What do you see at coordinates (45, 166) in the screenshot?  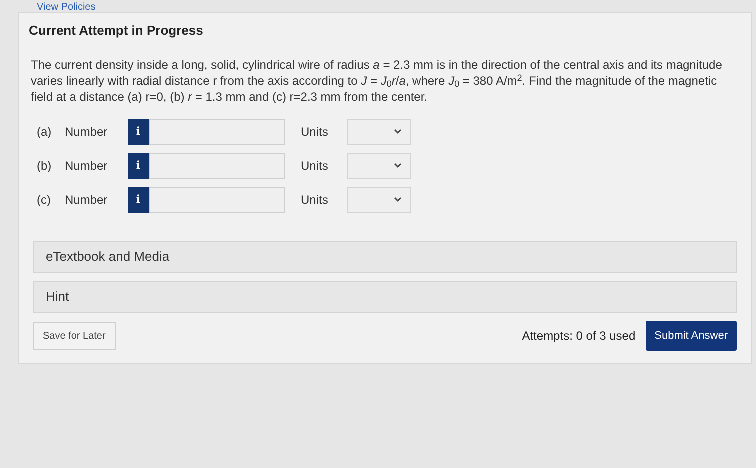 I see `part-label: (b)` at bounding box center [45, 166].